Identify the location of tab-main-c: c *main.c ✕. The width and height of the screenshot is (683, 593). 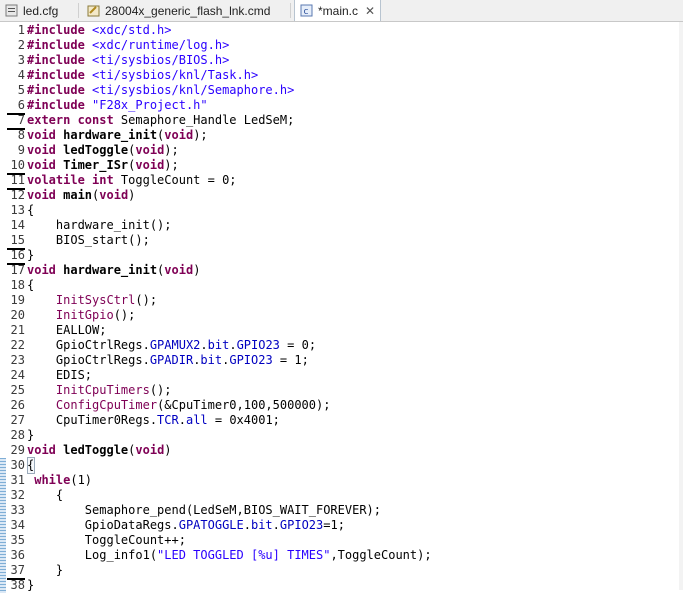
(338, 10).